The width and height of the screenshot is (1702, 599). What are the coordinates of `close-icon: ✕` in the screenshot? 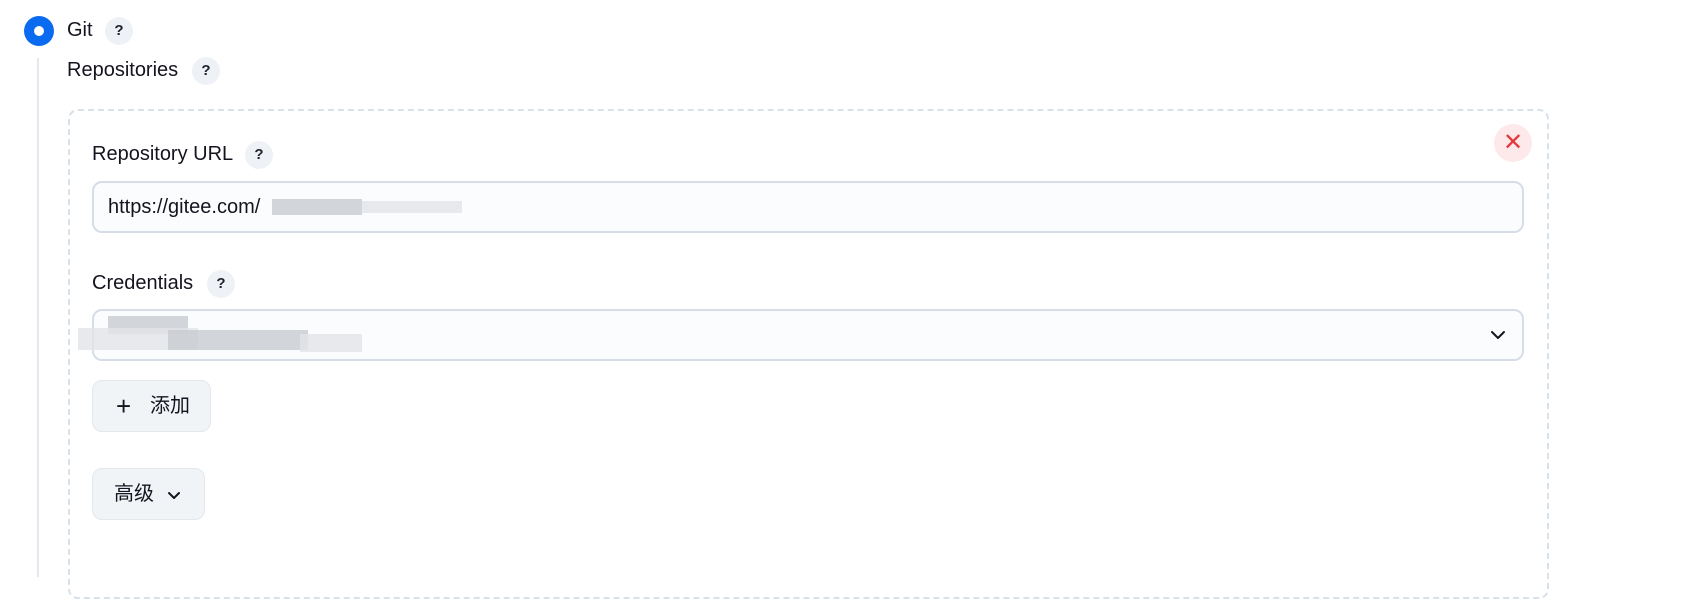 It's located at (1513, 142).